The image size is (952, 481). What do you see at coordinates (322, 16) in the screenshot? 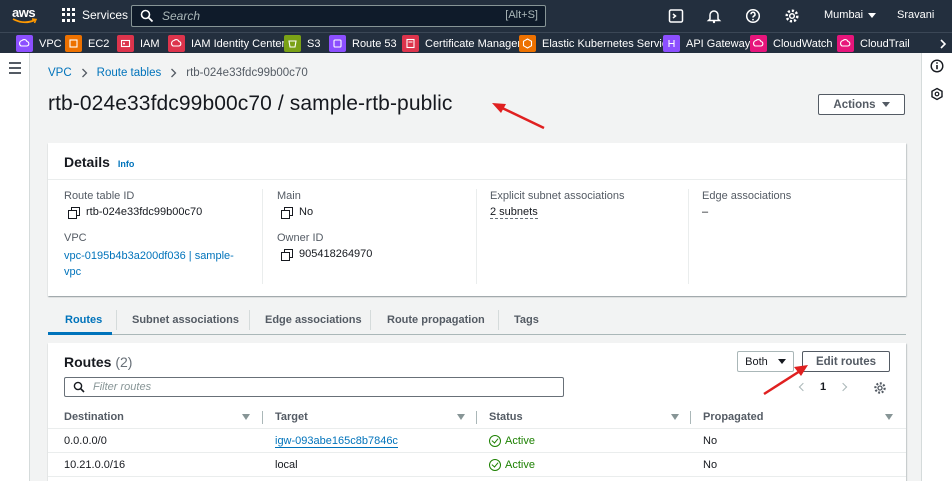
I see `search-input` at bounding box center [322, 16].